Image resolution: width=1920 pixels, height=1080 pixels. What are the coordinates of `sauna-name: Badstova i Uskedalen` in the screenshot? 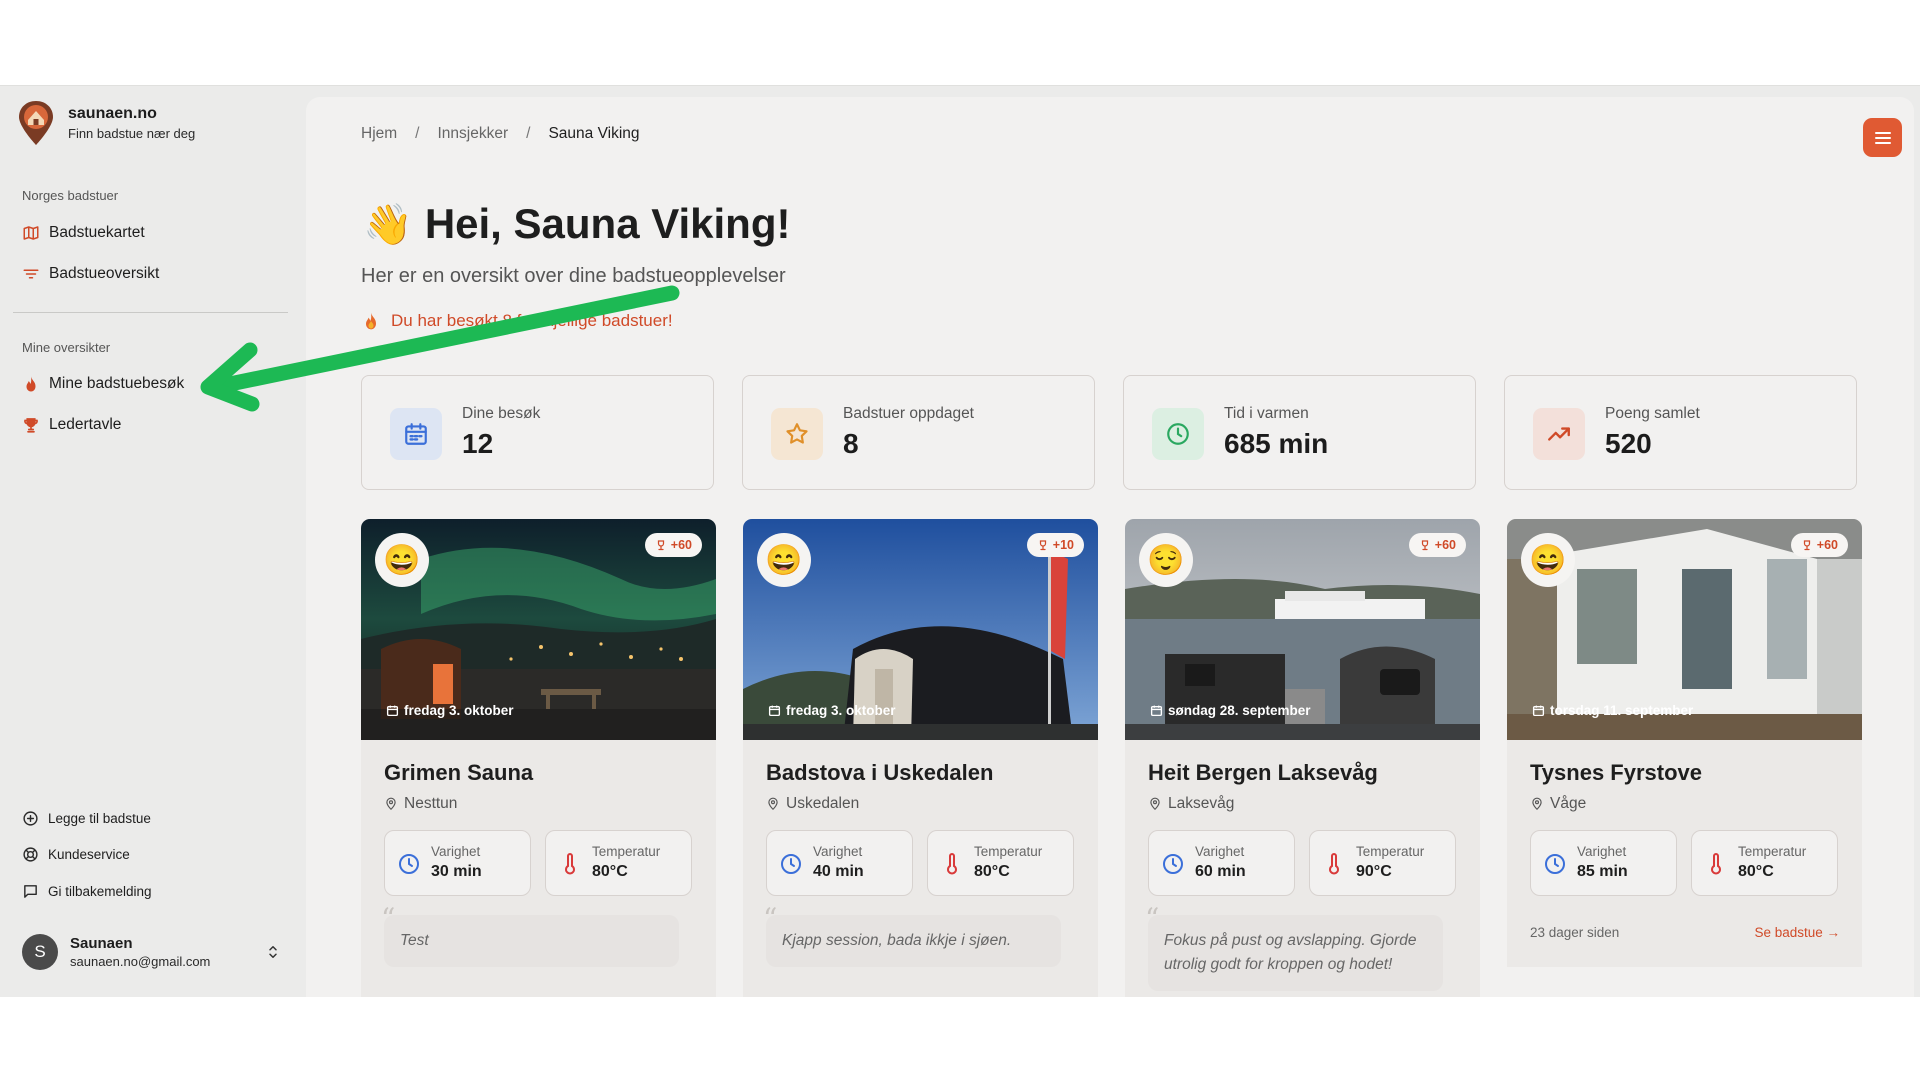 It's located at (879, 773).